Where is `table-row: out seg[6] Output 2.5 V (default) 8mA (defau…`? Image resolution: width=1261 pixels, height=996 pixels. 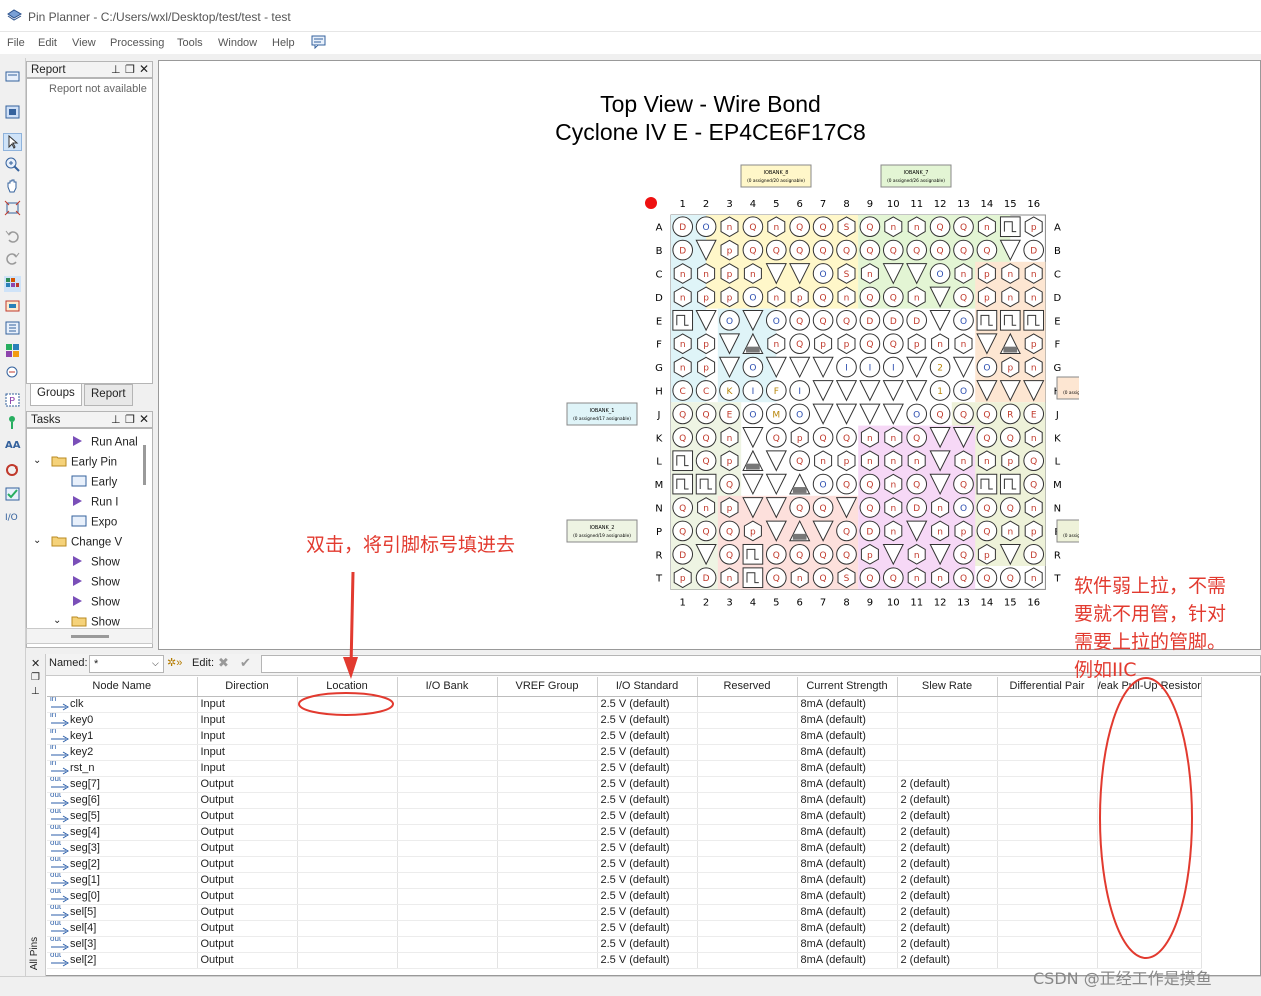 table-row: out seg[6] Output 2.5 V (default) 8mA (defau… is located at coordinates (624, 800).